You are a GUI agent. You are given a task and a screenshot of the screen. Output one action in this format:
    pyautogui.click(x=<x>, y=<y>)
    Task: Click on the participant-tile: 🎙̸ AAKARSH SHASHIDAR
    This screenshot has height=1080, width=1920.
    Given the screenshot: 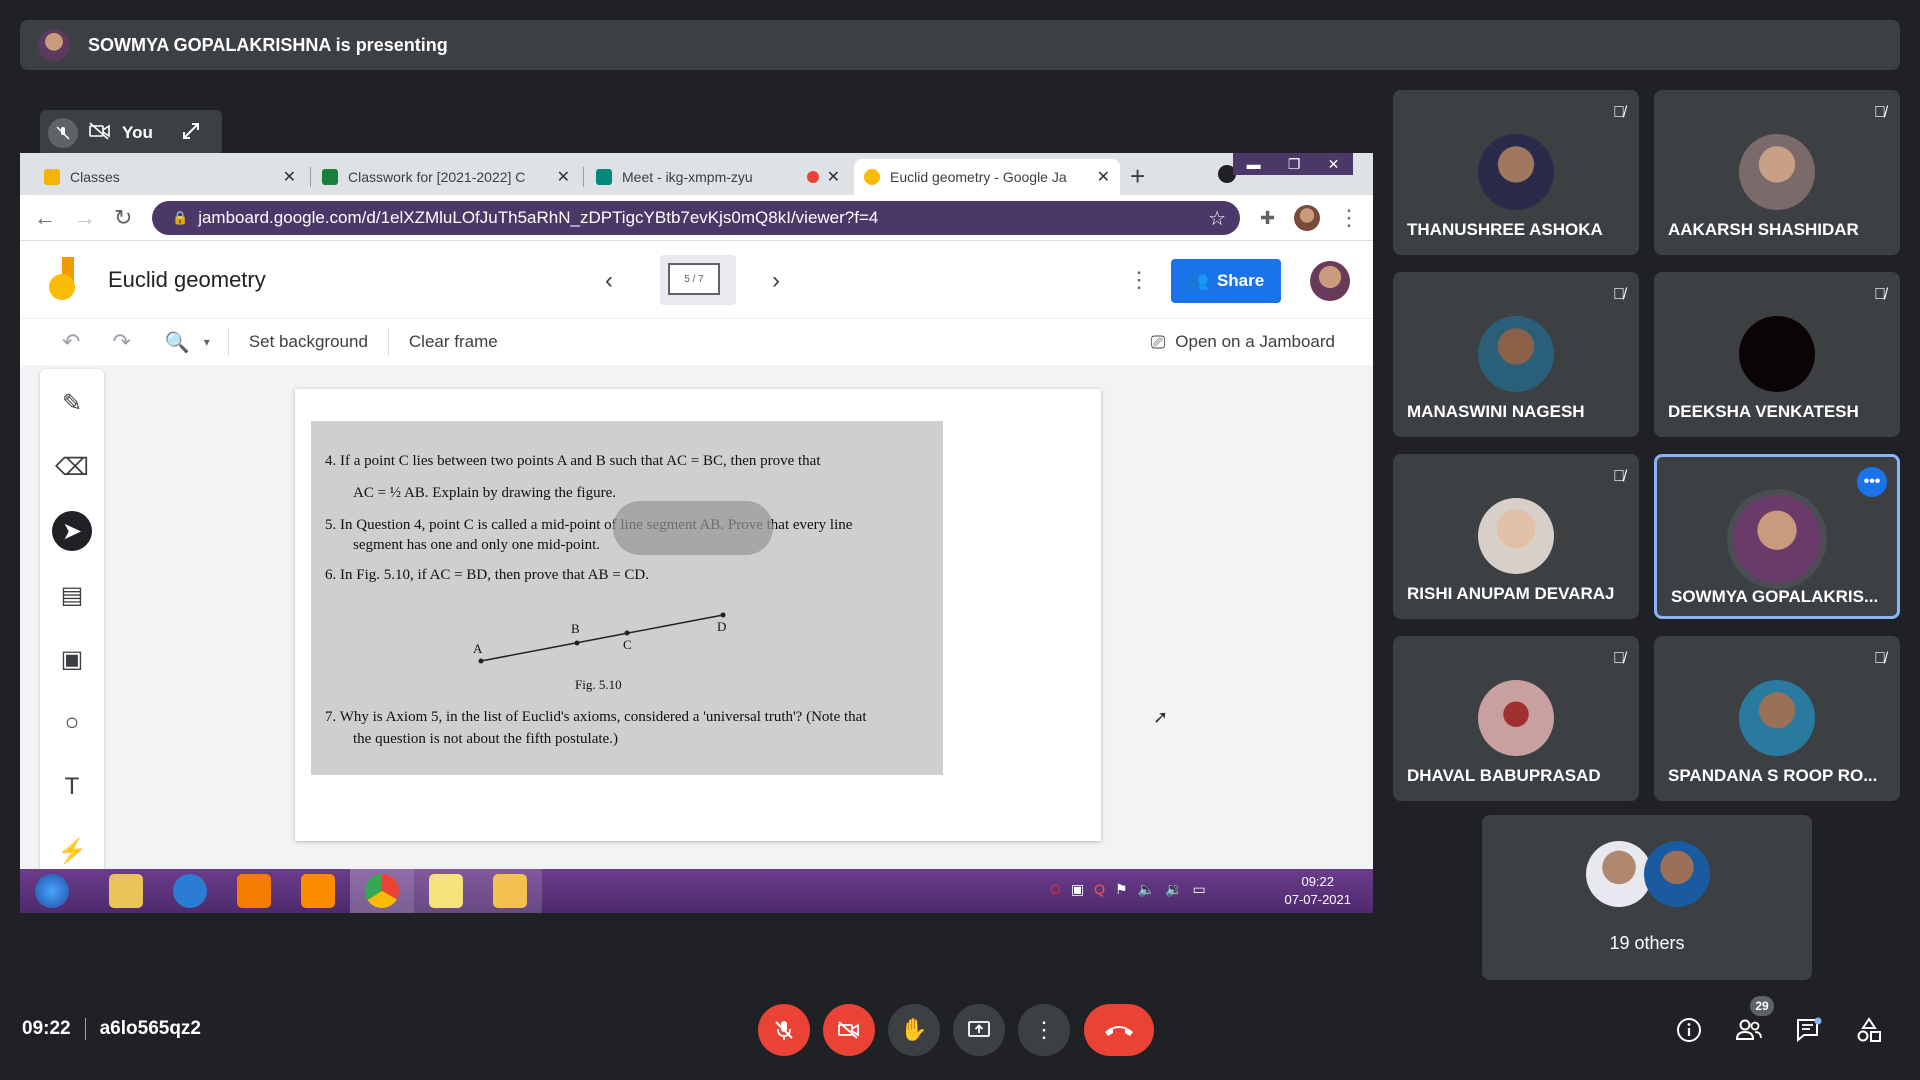 What is the action you would take?
    pyautogui.click(x=1777, y=172)
    